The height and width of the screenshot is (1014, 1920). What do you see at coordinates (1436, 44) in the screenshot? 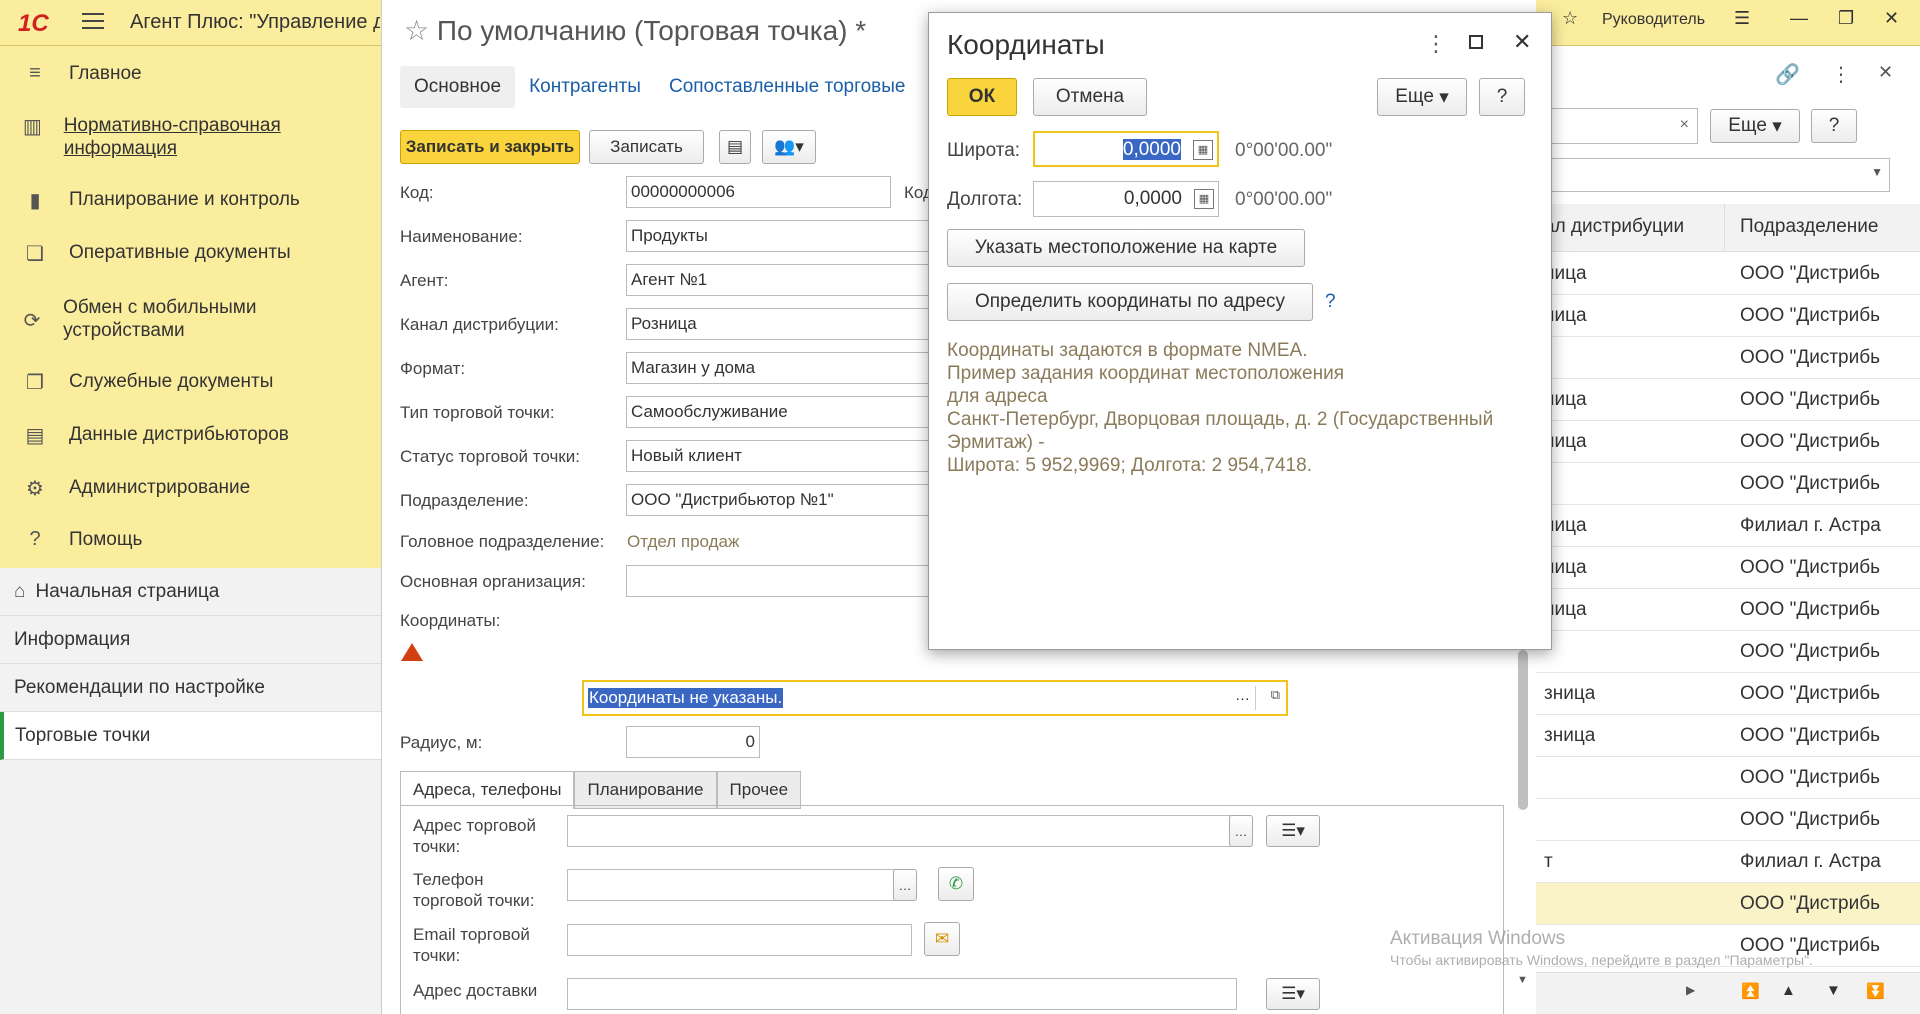
I see `dialog-more-icon: ⋮` at bounding box center [1436, 44].